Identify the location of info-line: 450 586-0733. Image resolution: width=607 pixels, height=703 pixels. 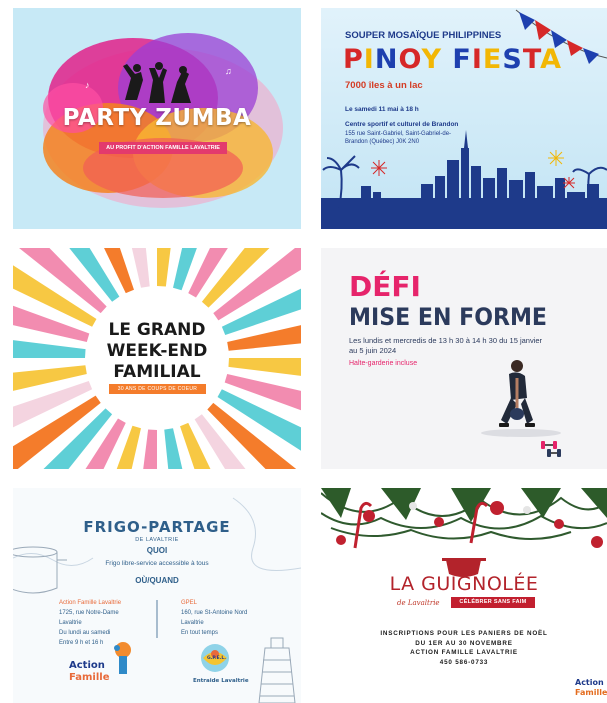
(464, 662).